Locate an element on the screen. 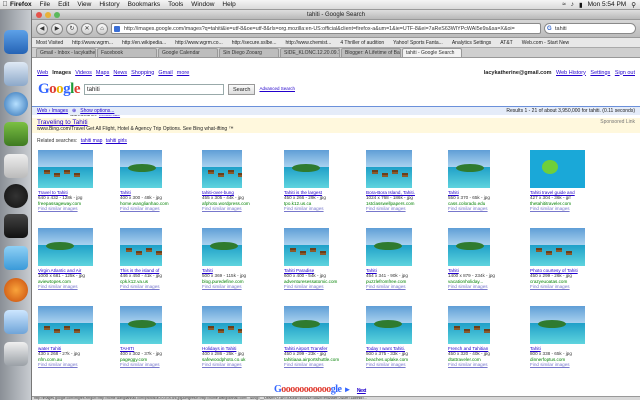 The height and width of the screenshot is (400, 640). tab-google-calendar: Google Calendar is located at coordinates (188, 52).